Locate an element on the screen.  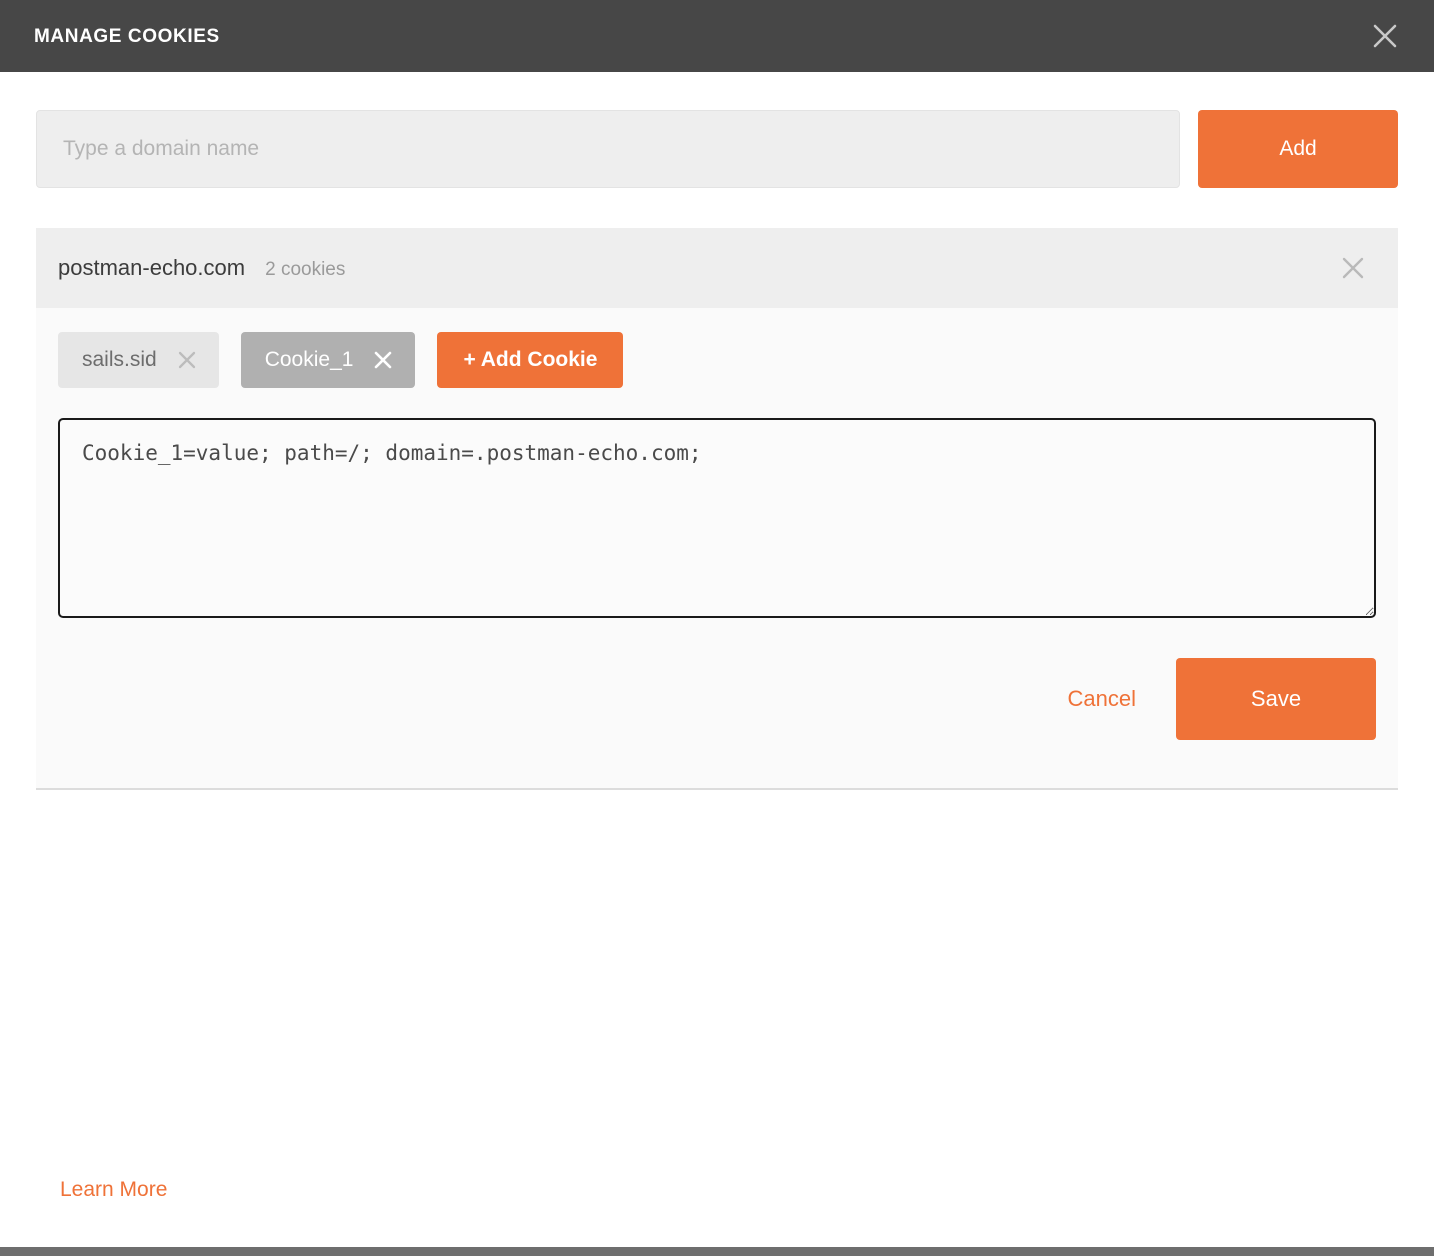
remove-domain-icon is located at coordinates (1353, 268).